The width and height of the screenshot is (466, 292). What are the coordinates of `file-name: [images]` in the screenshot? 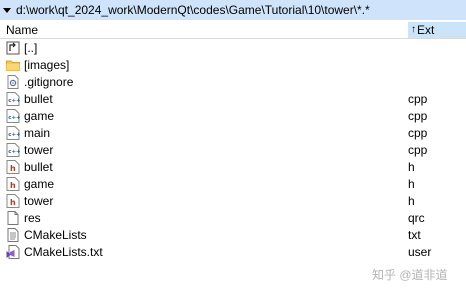 It's located at (47, 65).